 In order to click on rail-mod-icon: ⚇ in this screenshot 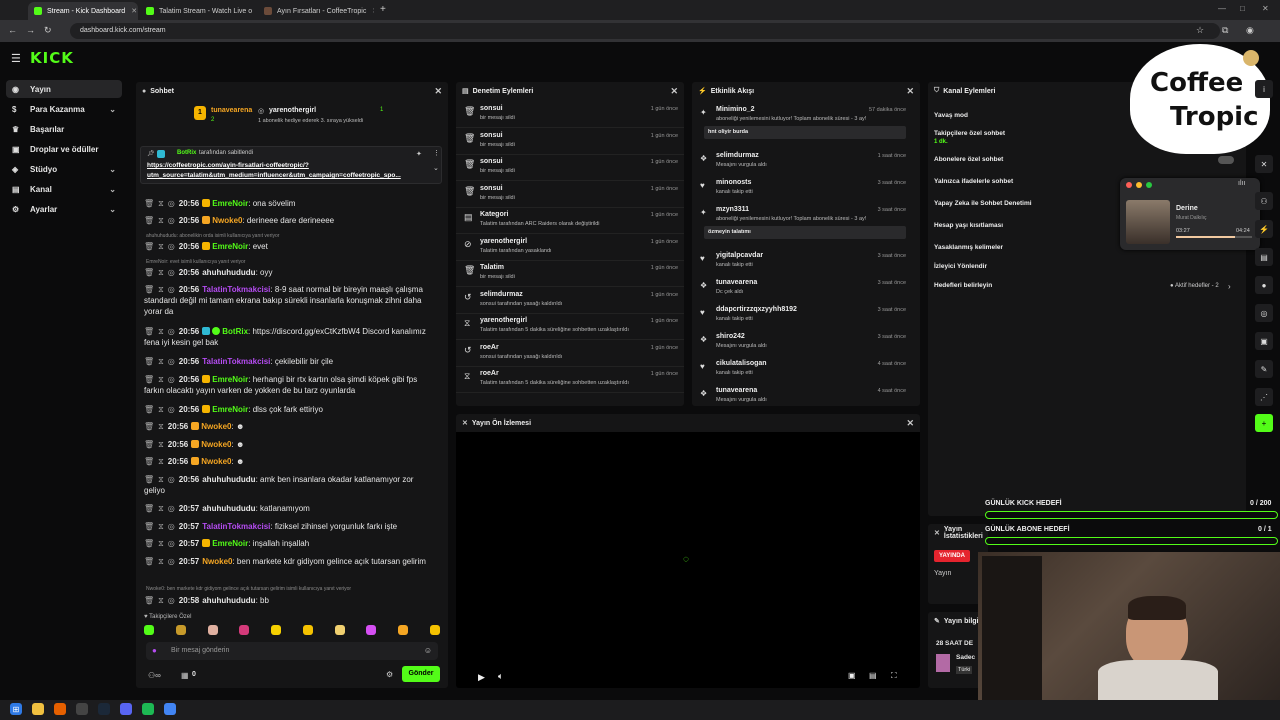, I will do `click(1264, 201)`.